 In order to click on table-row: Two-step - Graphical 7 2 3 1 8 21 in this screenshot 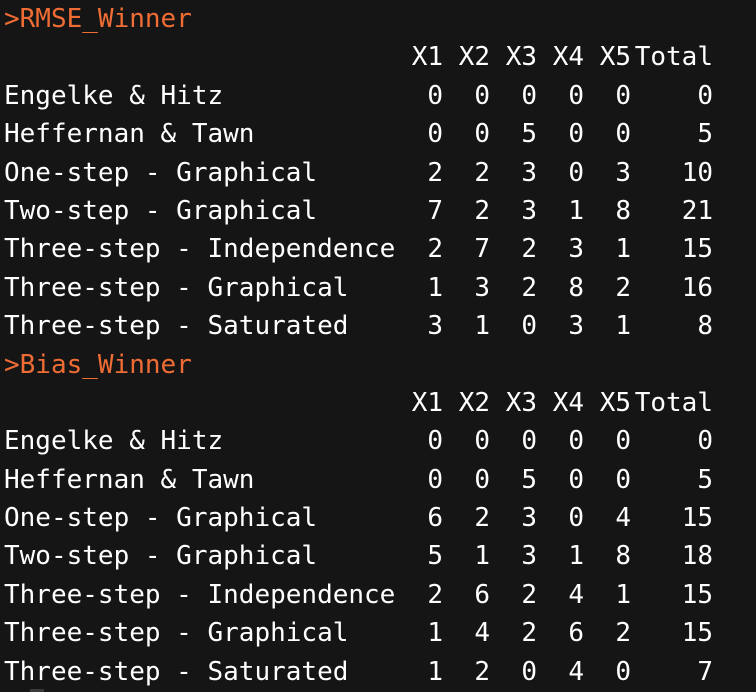, I will do `click(380, 211)`.